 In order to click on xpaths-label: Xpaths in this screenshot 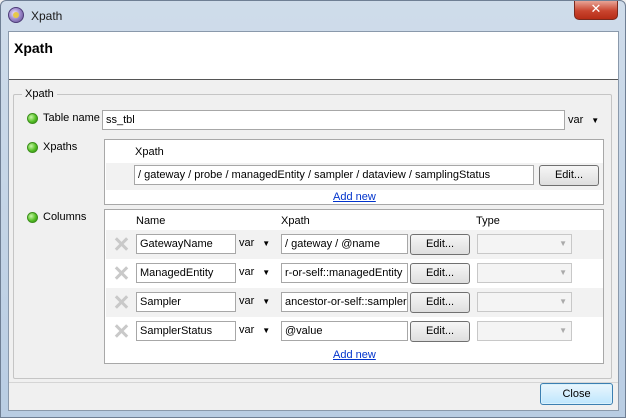, I will do `click(60, 147)`.